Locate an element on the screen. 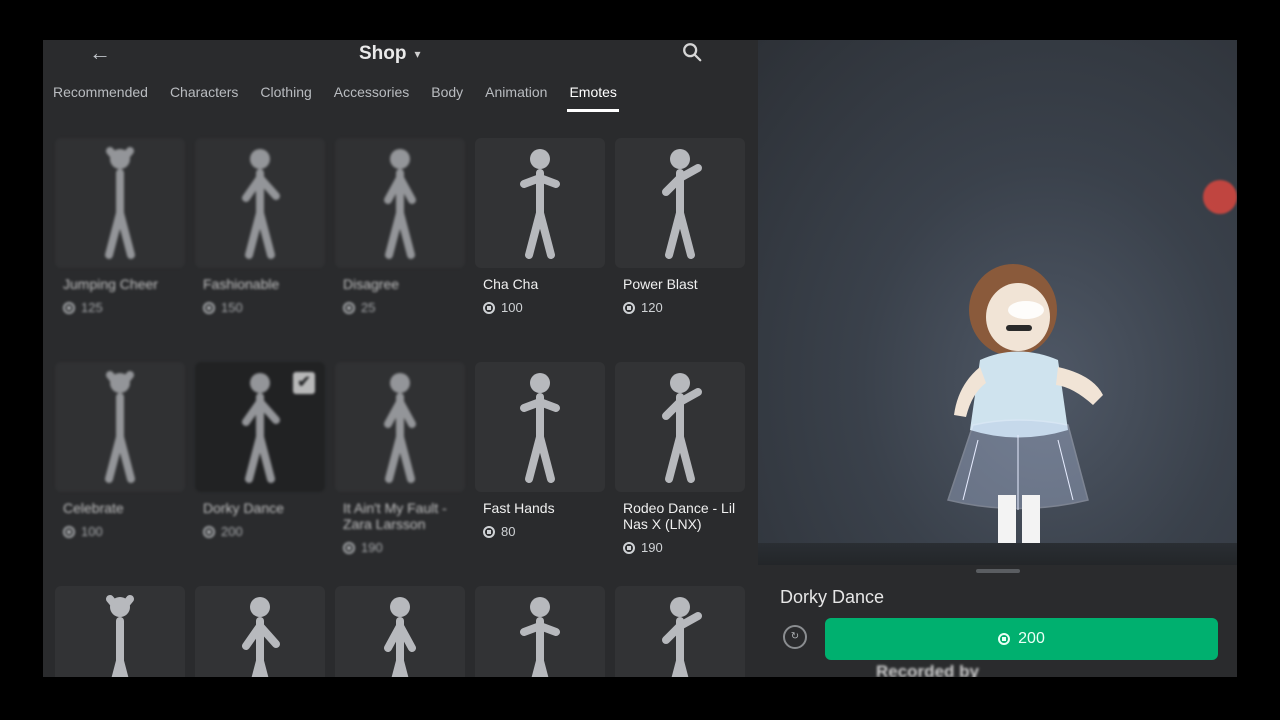 The height and width of the screenshot is (720, 1280). shop-dropdown: Shop ▾ is located at coordinates (390, 54).